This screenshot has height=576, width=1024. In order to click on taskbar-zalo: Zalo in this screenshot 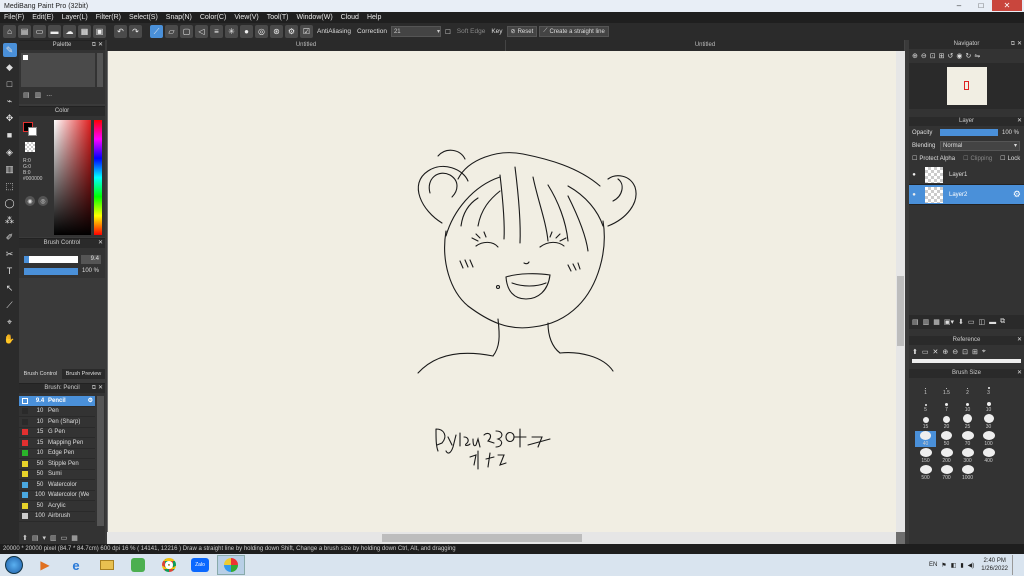, I will do `click(200, 565)`.